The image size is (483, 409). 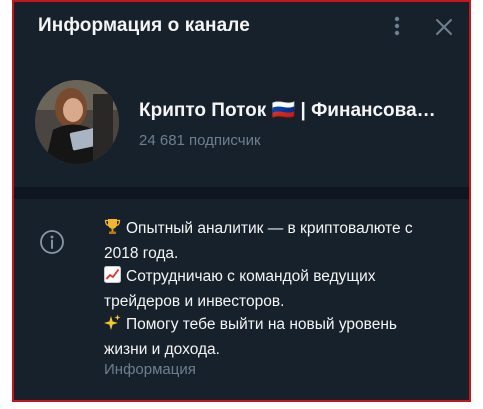 What do you see at coordinates (112, 326) in the screenshot?
I see `sparkles-icon` at bounding box center [112, 326].